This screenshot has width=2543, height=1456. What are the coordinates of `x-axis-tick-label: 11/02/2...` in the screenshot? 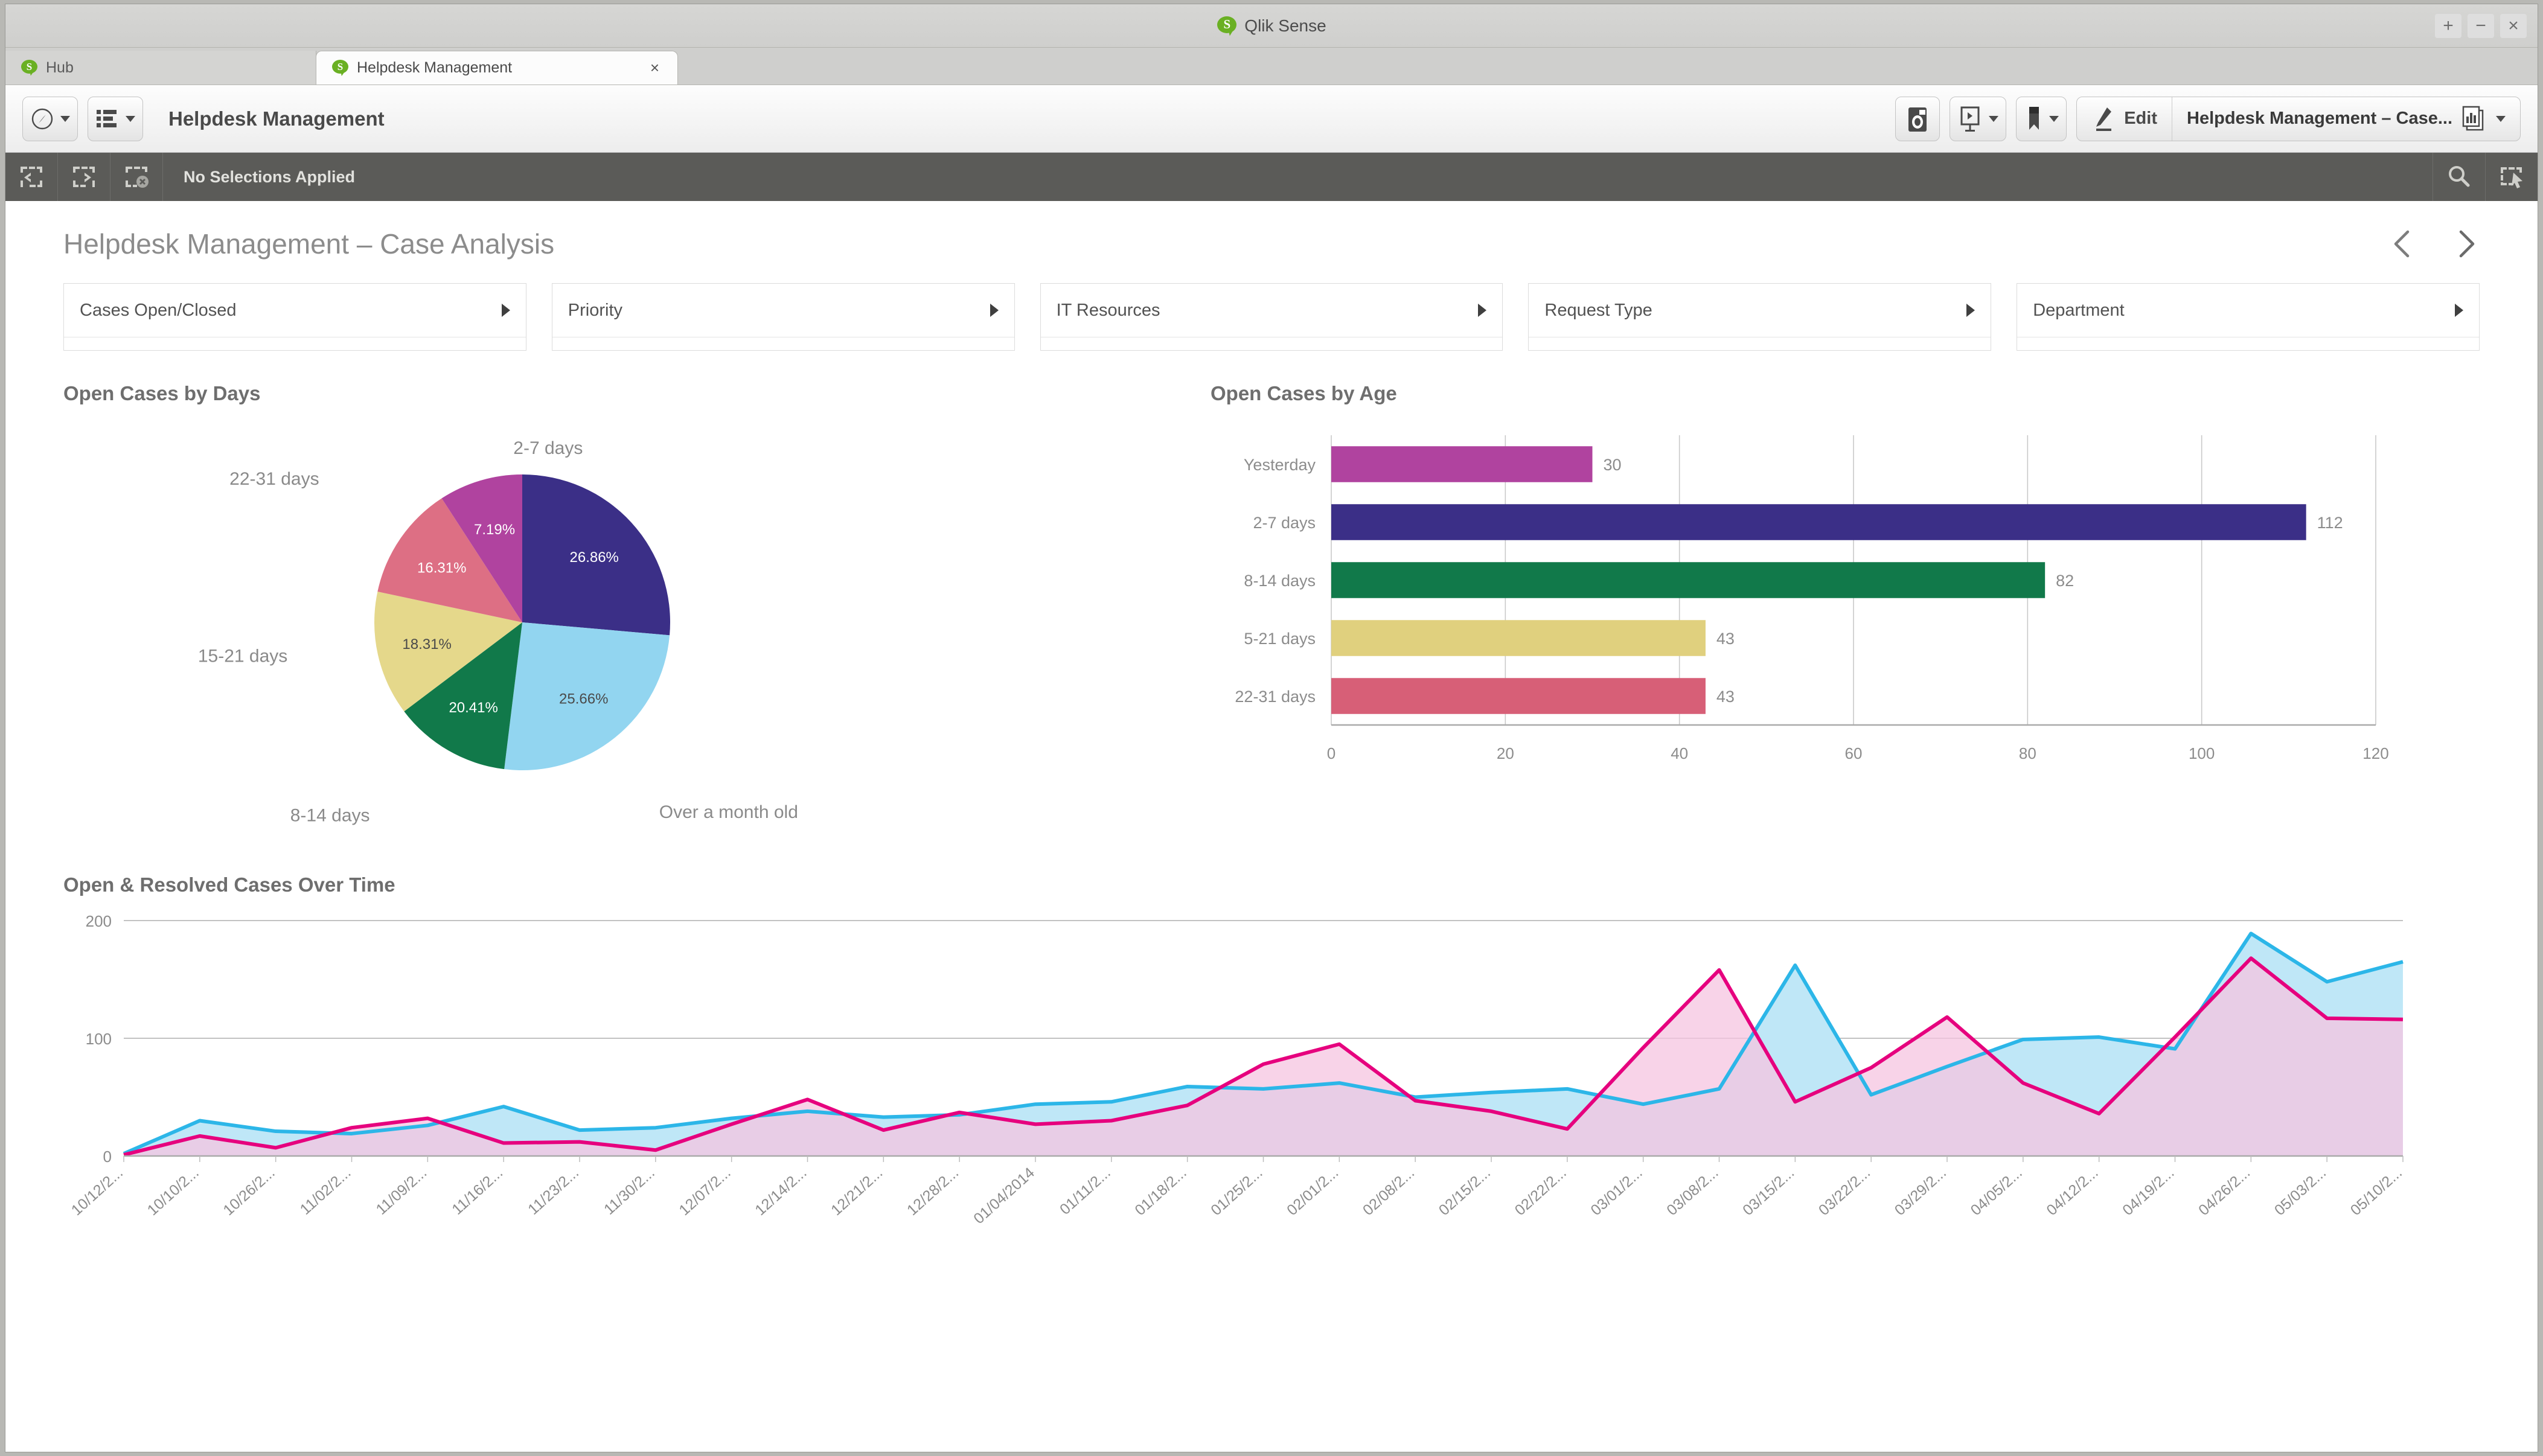 It's located at (326, 1191).